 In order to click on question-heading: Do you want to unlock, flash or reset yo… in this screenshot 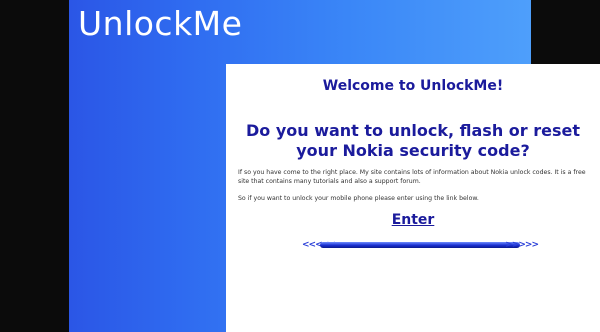, I will do `click(412, 140)`.